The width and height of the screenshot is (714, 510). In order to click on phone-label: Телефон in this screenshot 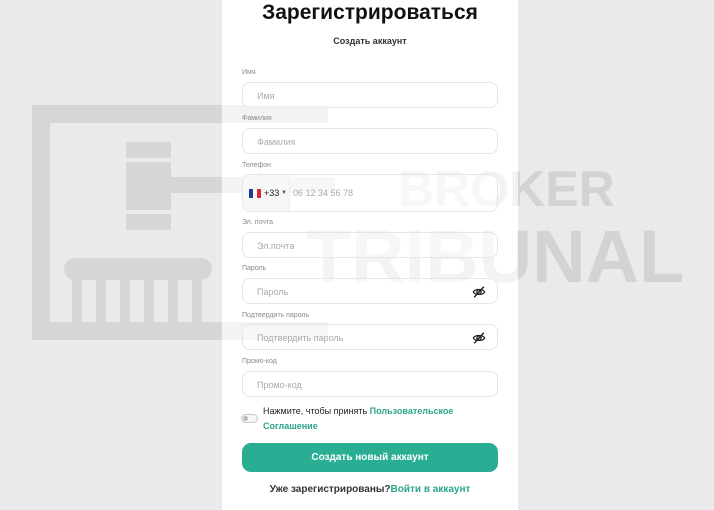, I will do `click(257, 165)`.